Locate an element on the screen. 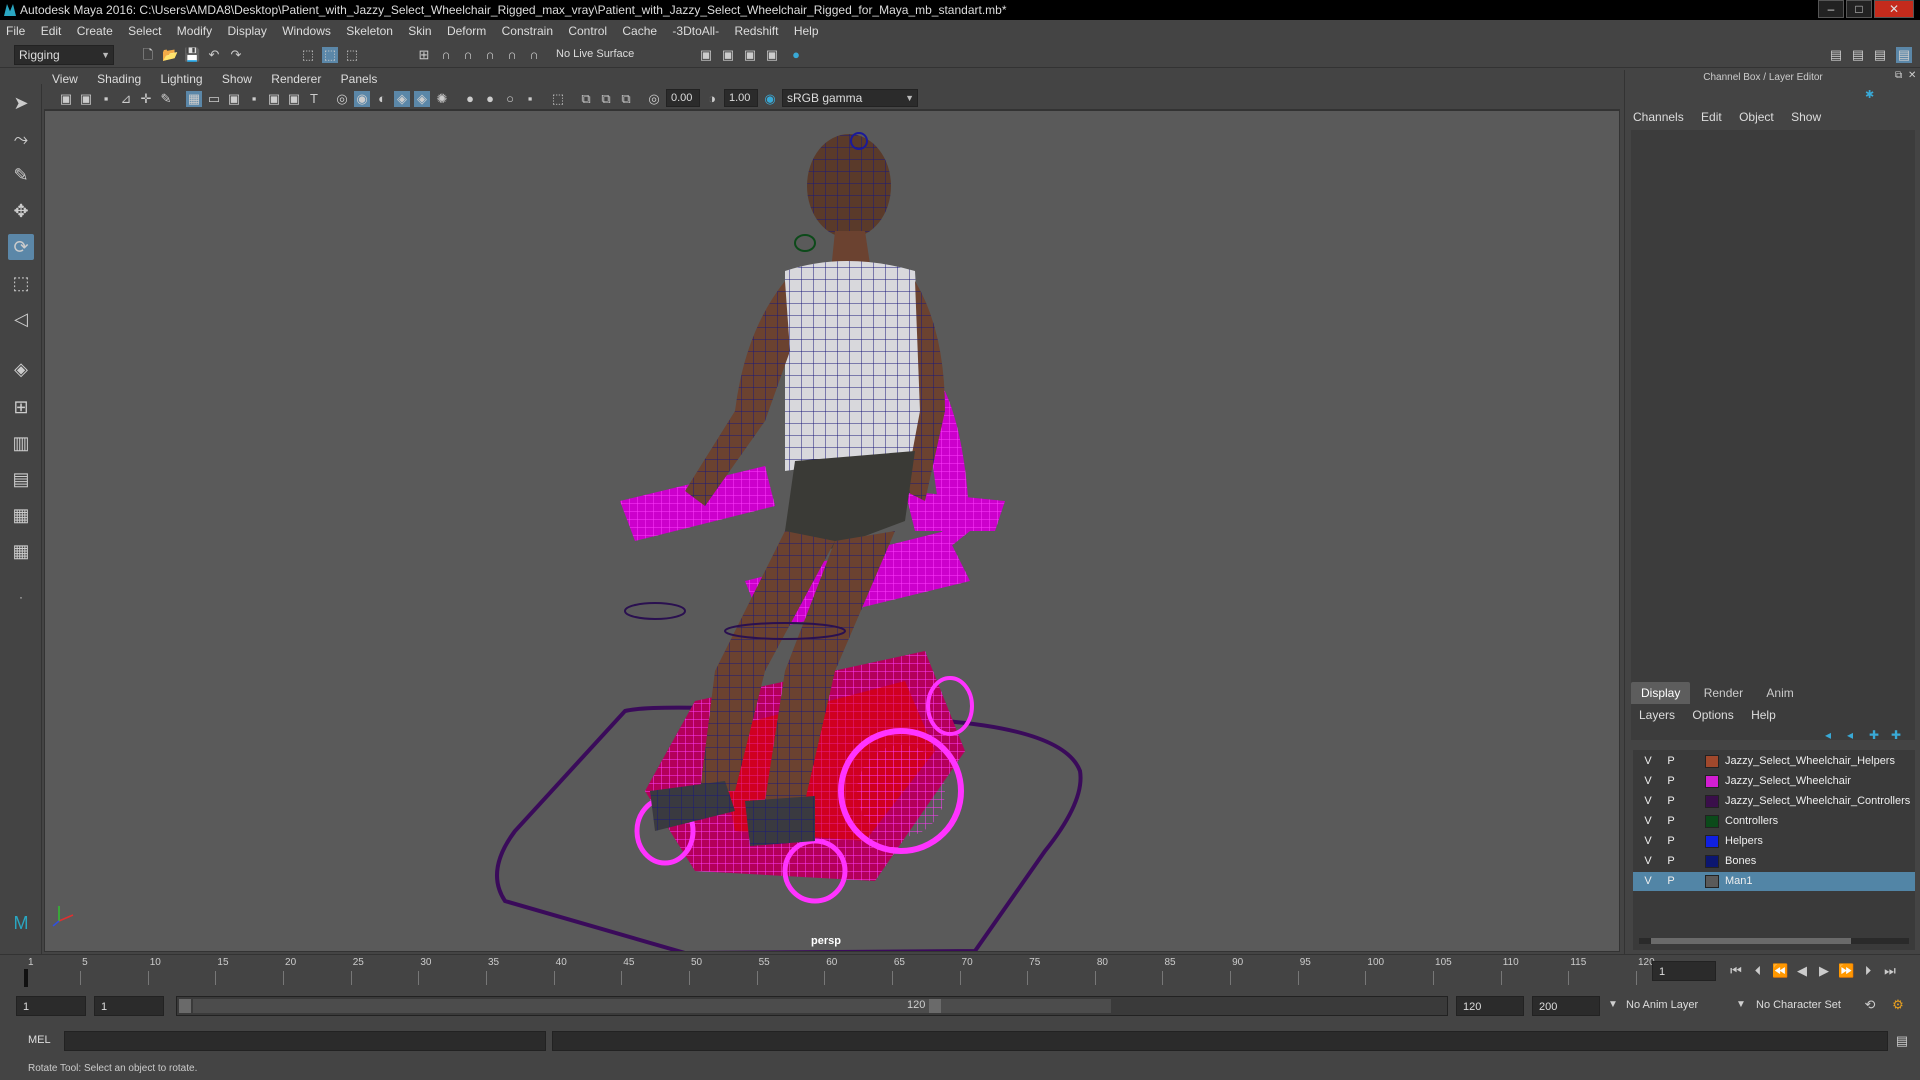  command-input is located at coordinates (305, 1041).